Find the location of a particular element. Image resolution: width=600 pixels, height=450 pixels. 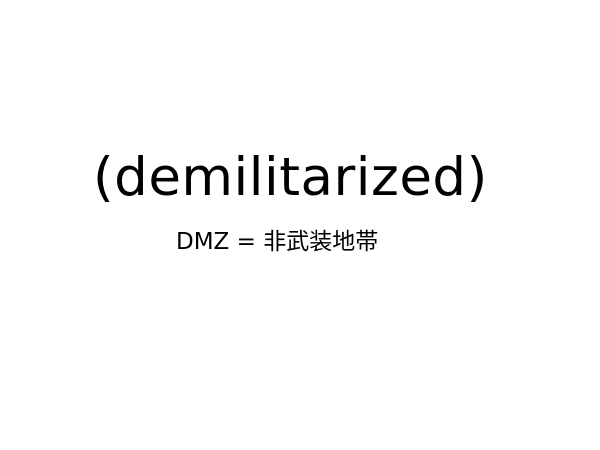

headline-text: (demilitarized) is located at coordinates (290, 177).